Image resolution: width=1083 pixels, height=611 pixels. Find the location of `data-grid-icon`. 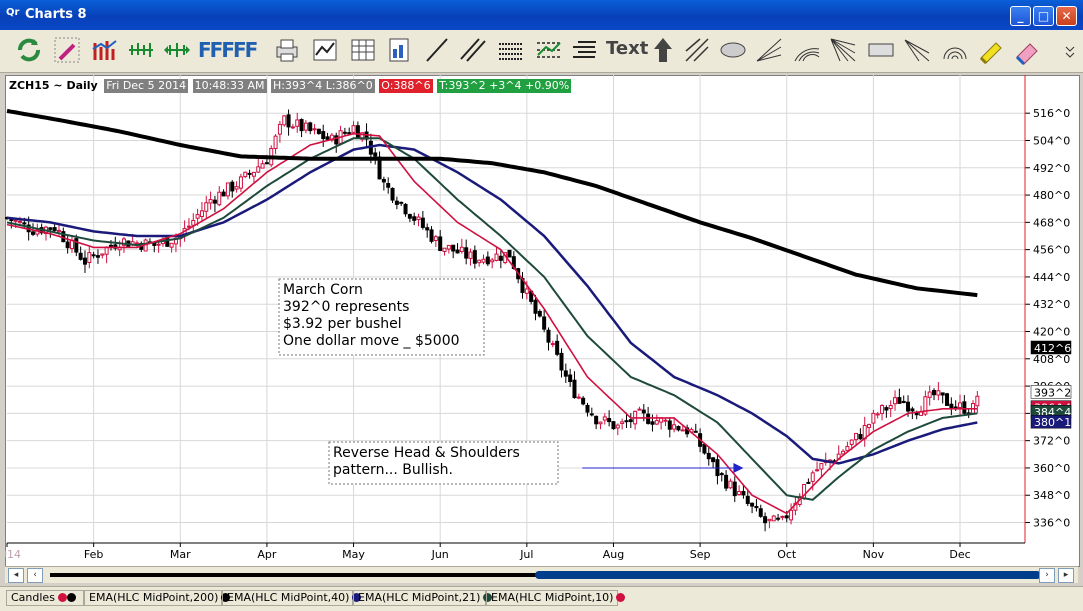

data-grid-icon is located at coordinates (363, 50).